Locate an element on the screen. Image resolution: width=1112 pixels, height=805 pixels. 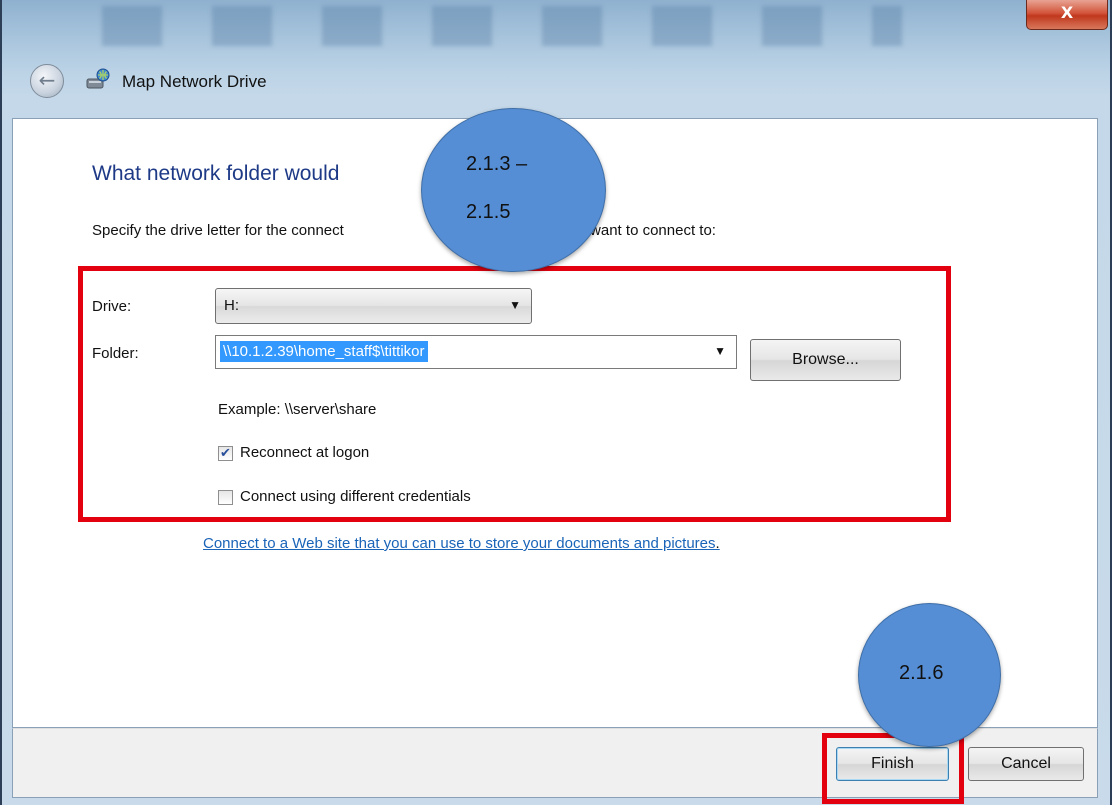
callout-step-2-1-3: 2.1.3 – 2.1.5 is located at coordinates (513, 190).